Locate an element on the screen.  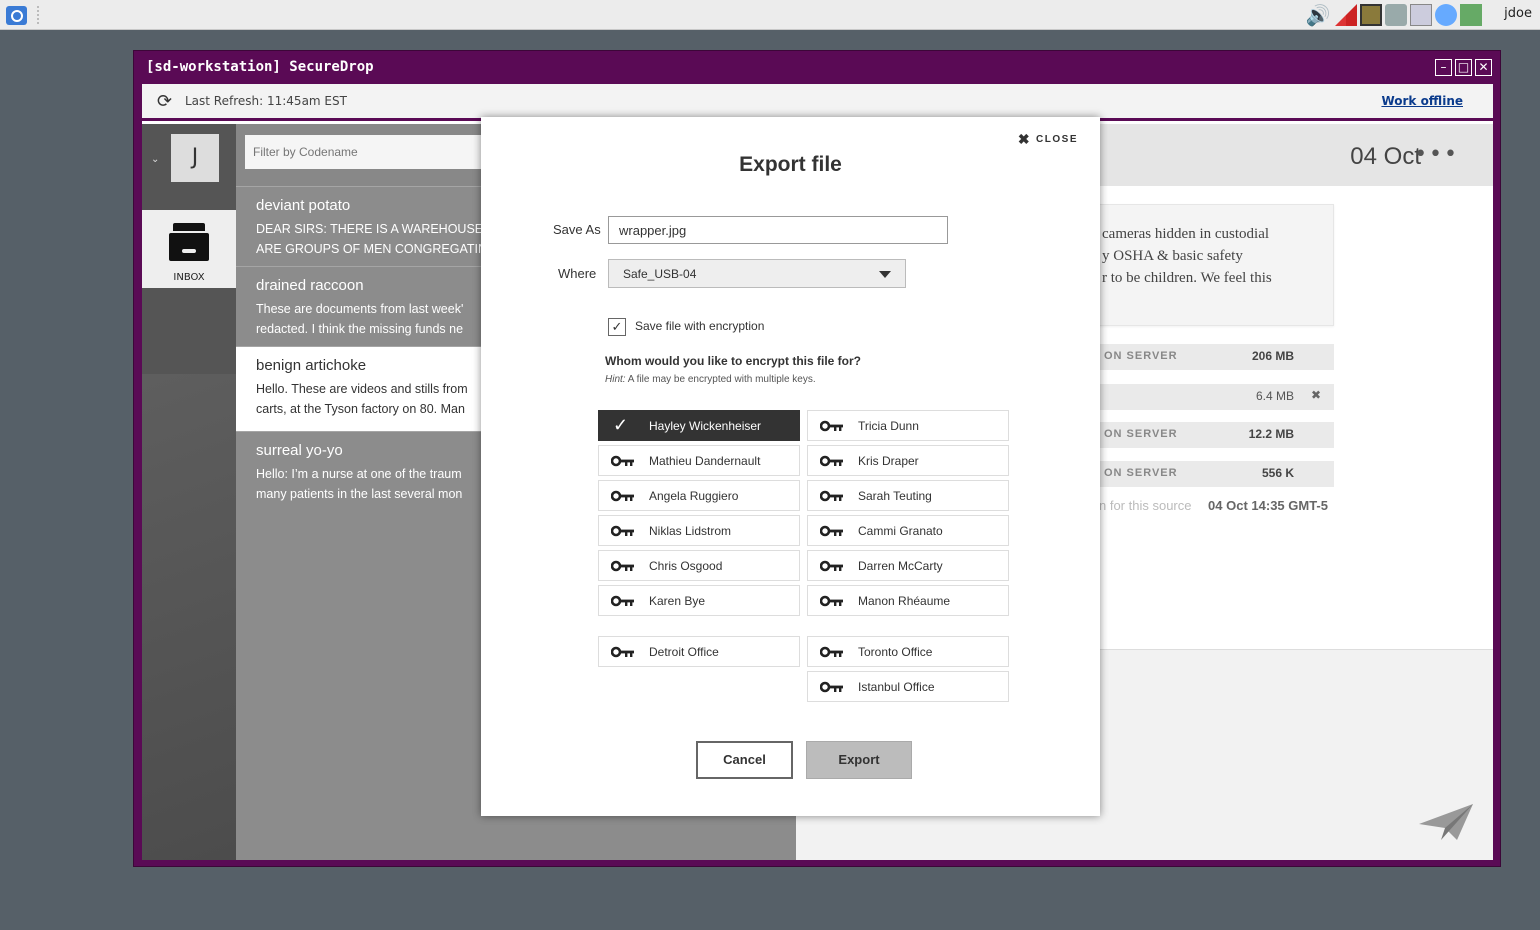
window-controls: – □ ✕ is located at coordinates (1463, 67).